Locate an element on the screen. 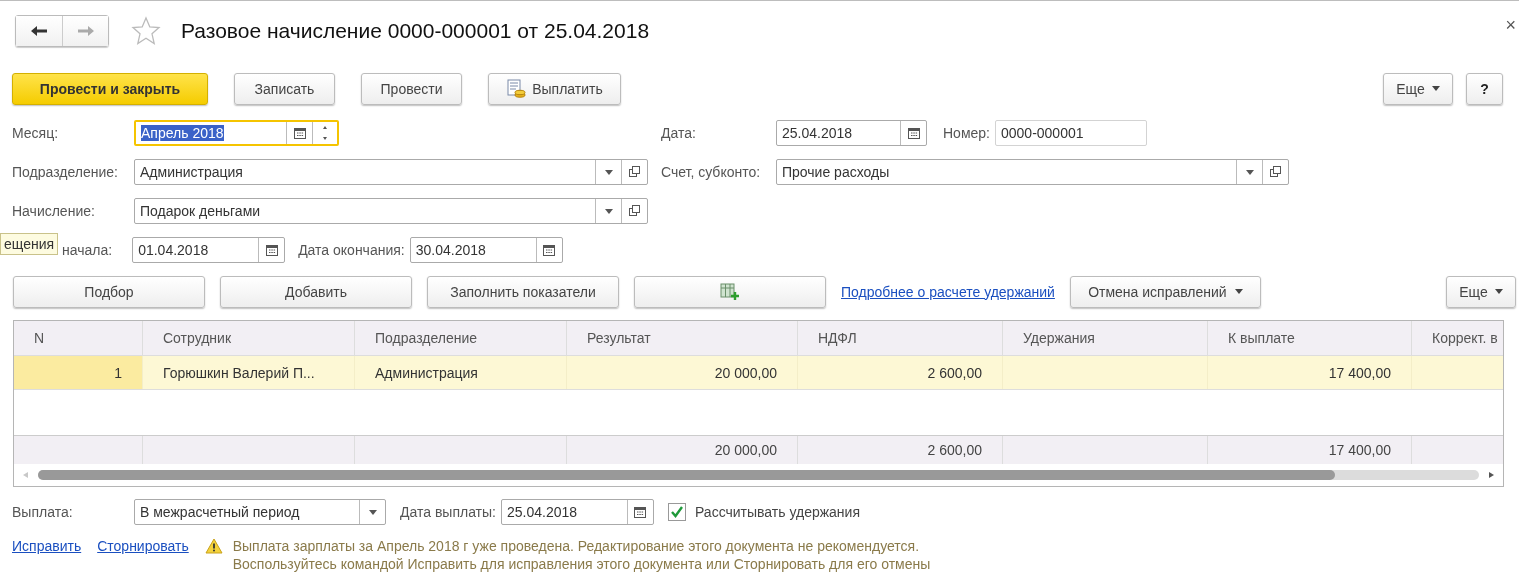 The image size is (1519, 583). close-button: × is located at coordinates (1510, 25).